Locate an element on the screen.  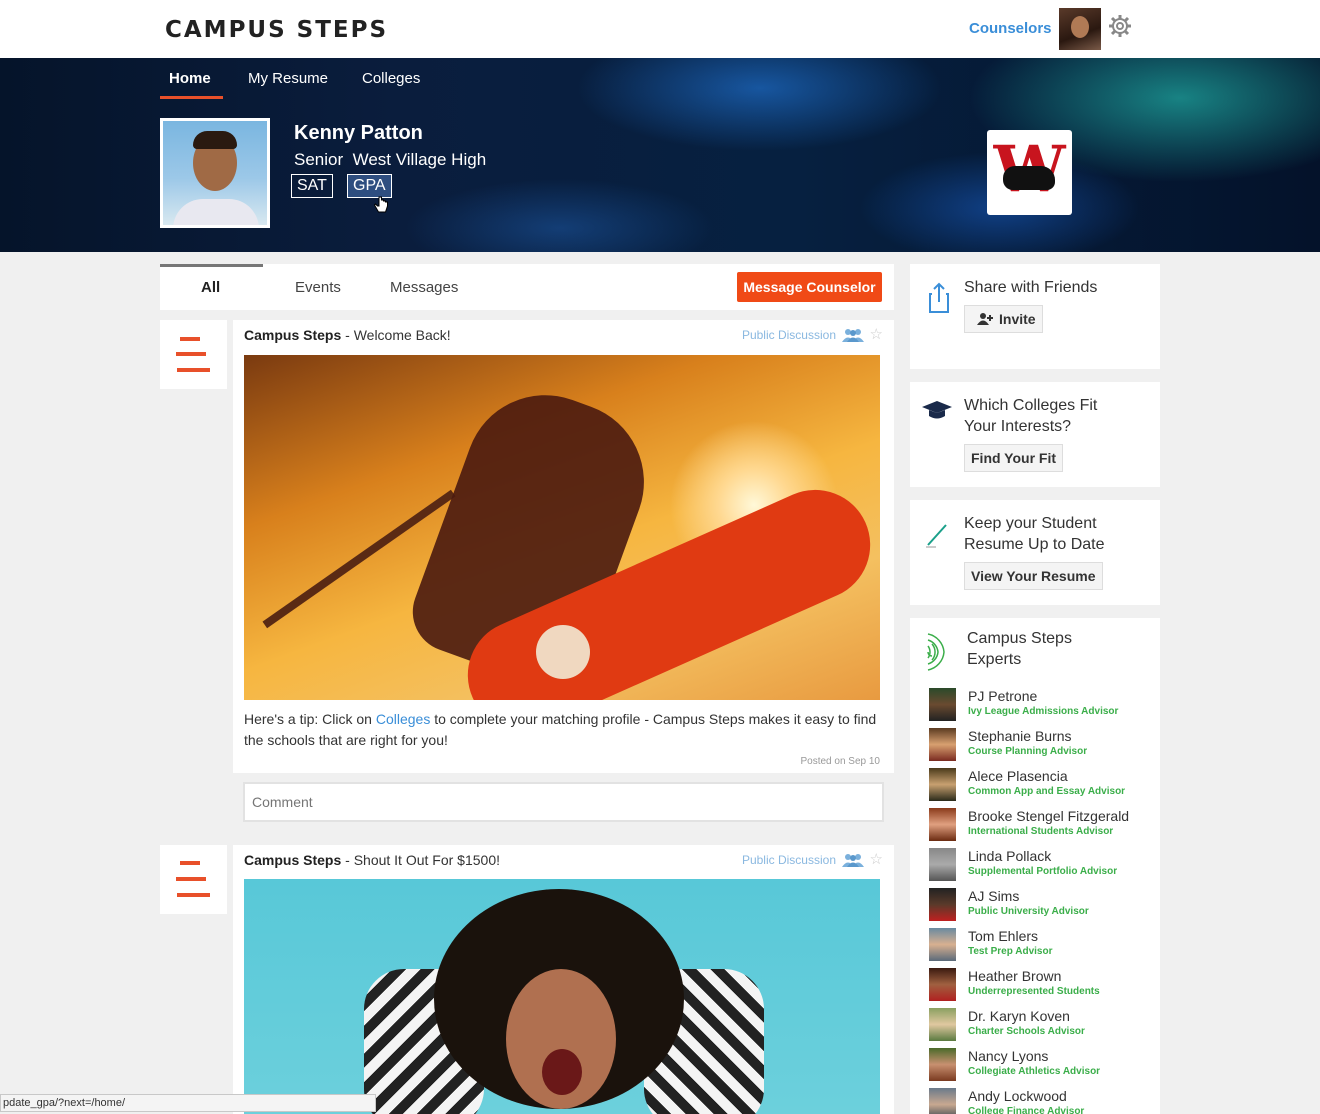
browser-status-url: pdate_gpa/?next=/home/ is located at coordinates (188, 1103).